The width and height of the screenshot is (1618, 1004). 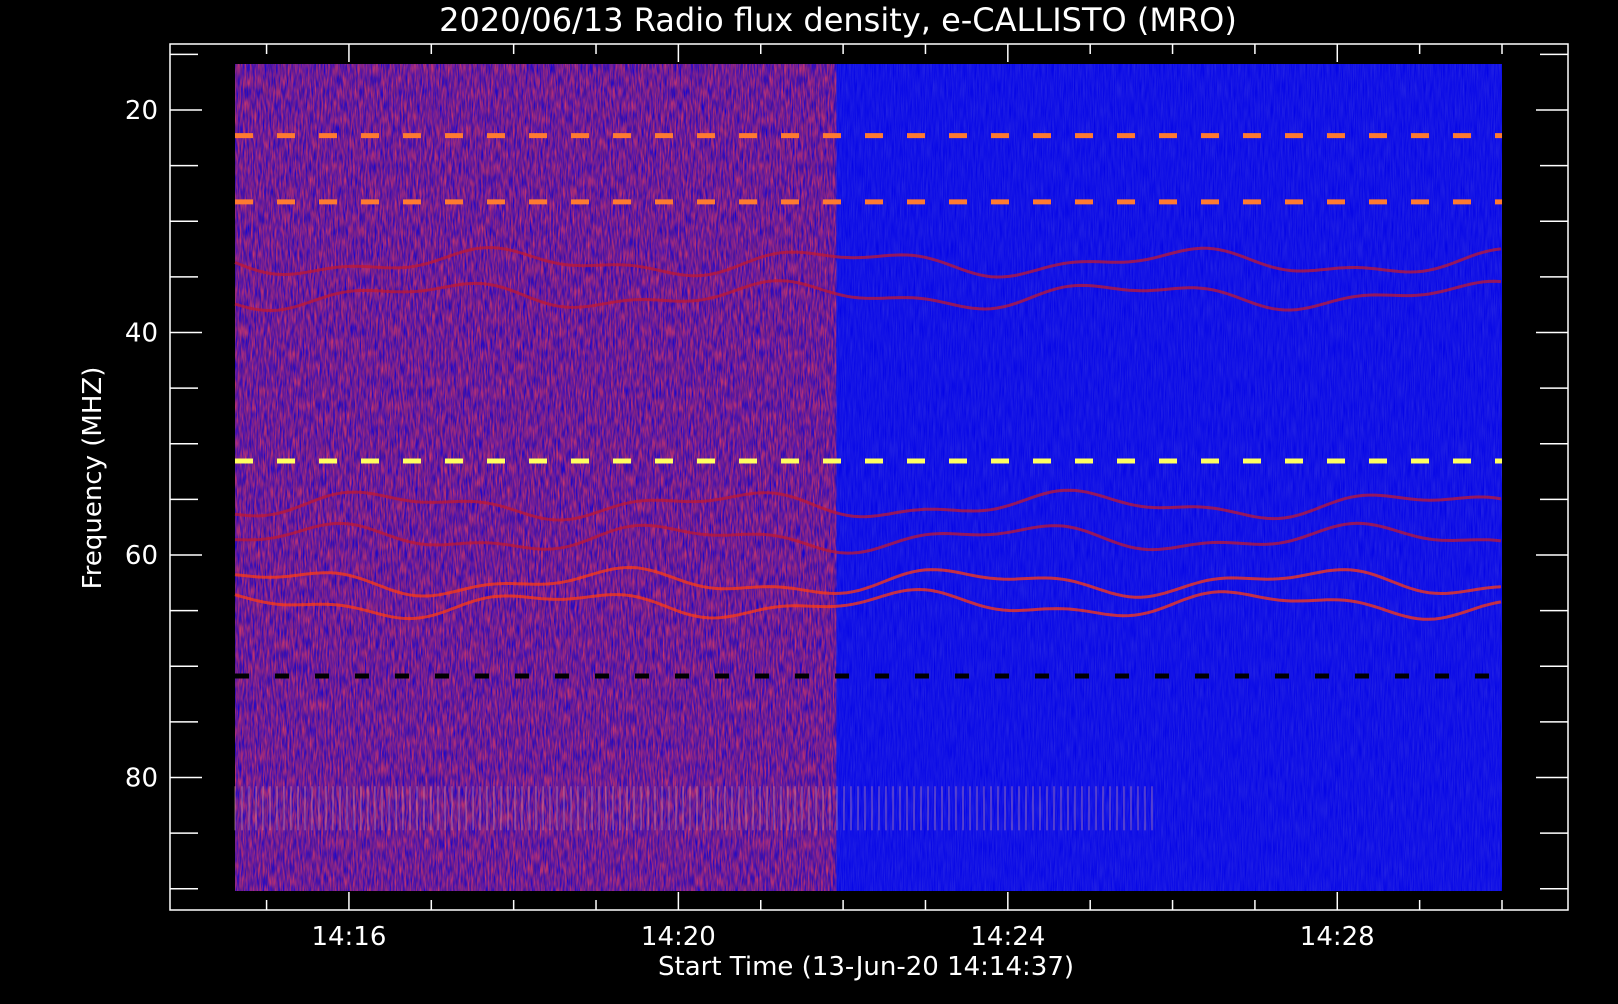 What do you see at coordinates (141, 556) in the screenshot?
I see `y-tick-label: 60` at bounding box center [141, 556].